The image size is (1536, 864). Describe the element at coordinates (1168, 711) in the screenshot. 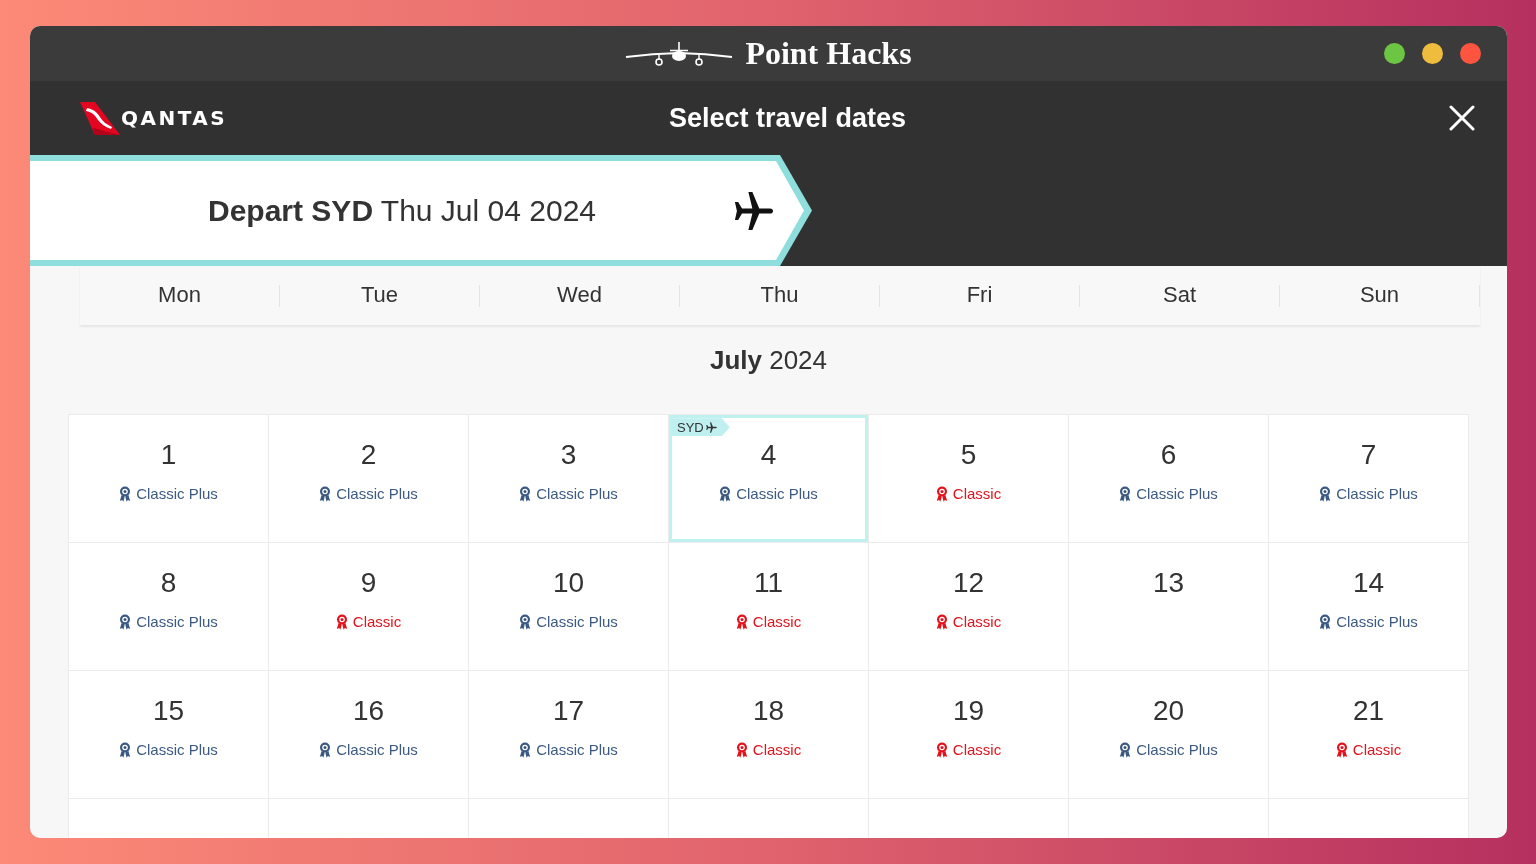

I see `date-number: 20` at that location.